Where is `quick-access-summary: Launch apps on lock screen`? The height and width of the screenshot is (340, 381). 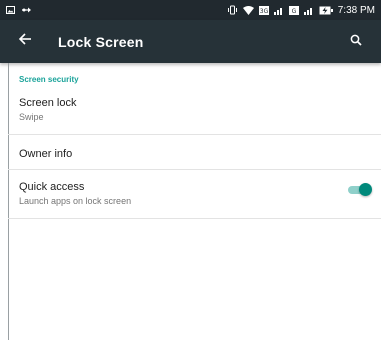
quick-access-summary: Launch apps on lock screen is located at coordinates (75, 201).